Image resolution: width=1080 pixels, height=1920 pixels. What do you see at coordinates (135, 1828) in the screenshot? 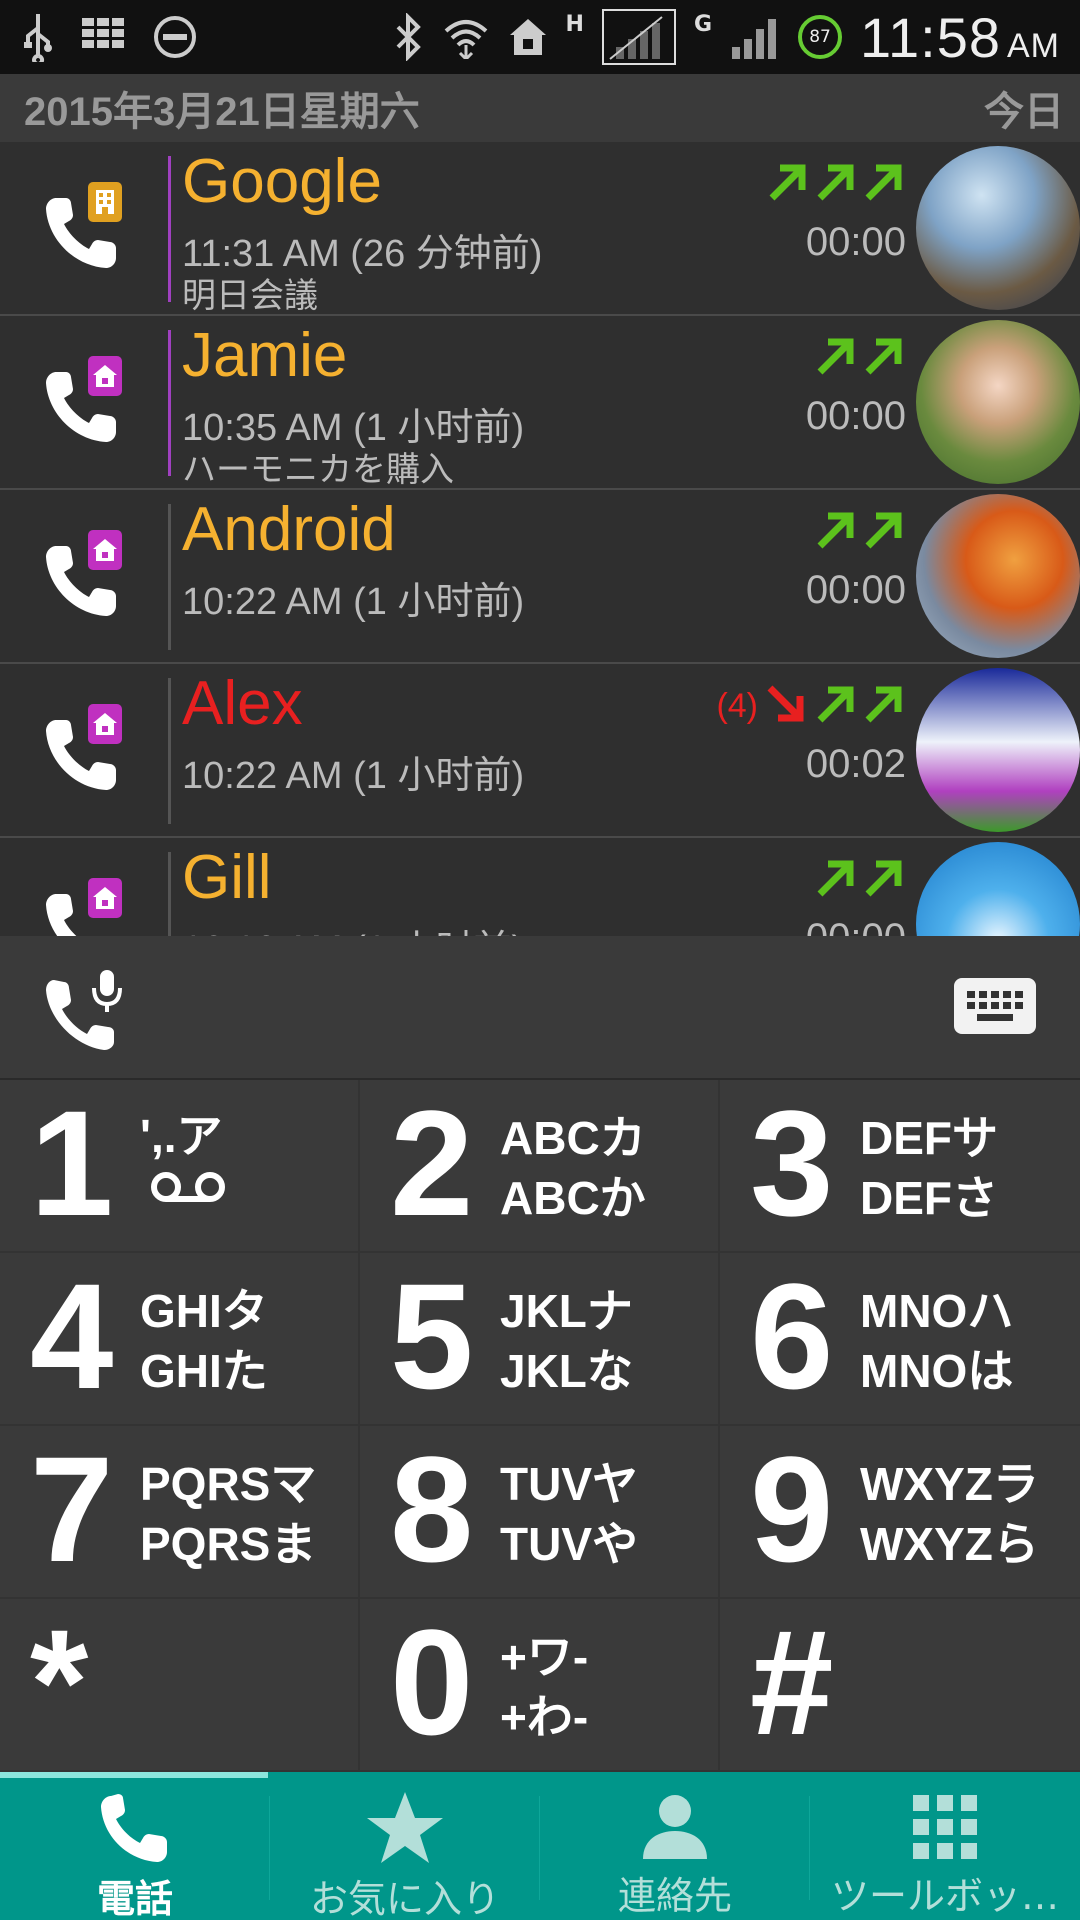
I see `phone-icon` at bounding box center [135, 1828].